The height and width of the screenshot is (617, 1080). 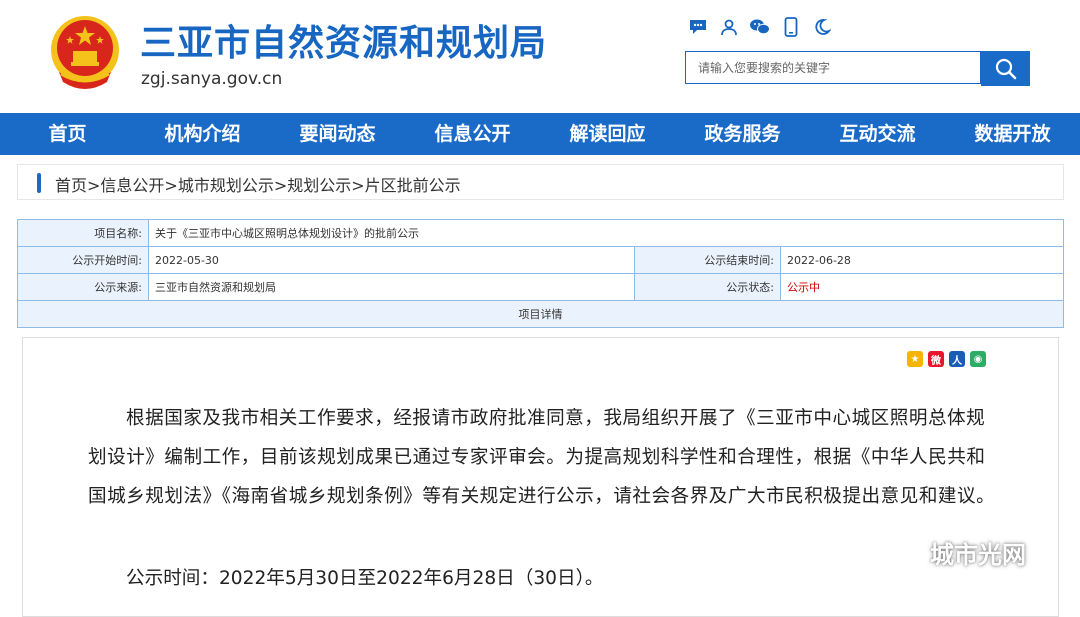 What do you see at coordinates (391, 287) in the screenshot?
I see `source-value: 三亚市自然资源和规划局` at bounding box center [391, 287].